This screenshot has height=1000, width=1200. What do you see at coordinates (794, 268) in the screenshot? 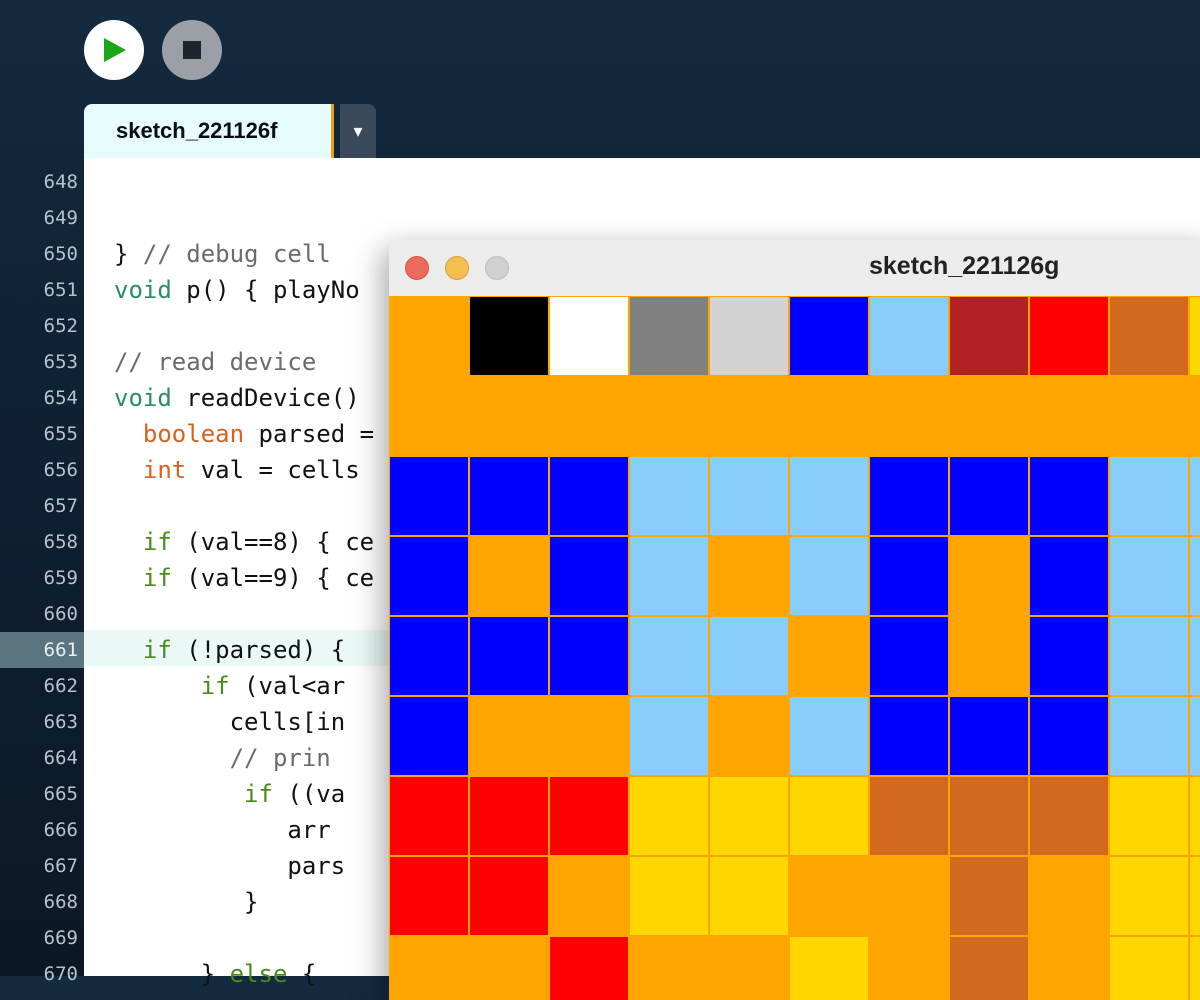
I see `window-titlebar: sketch_221126g` at bounding box center [794, 268].